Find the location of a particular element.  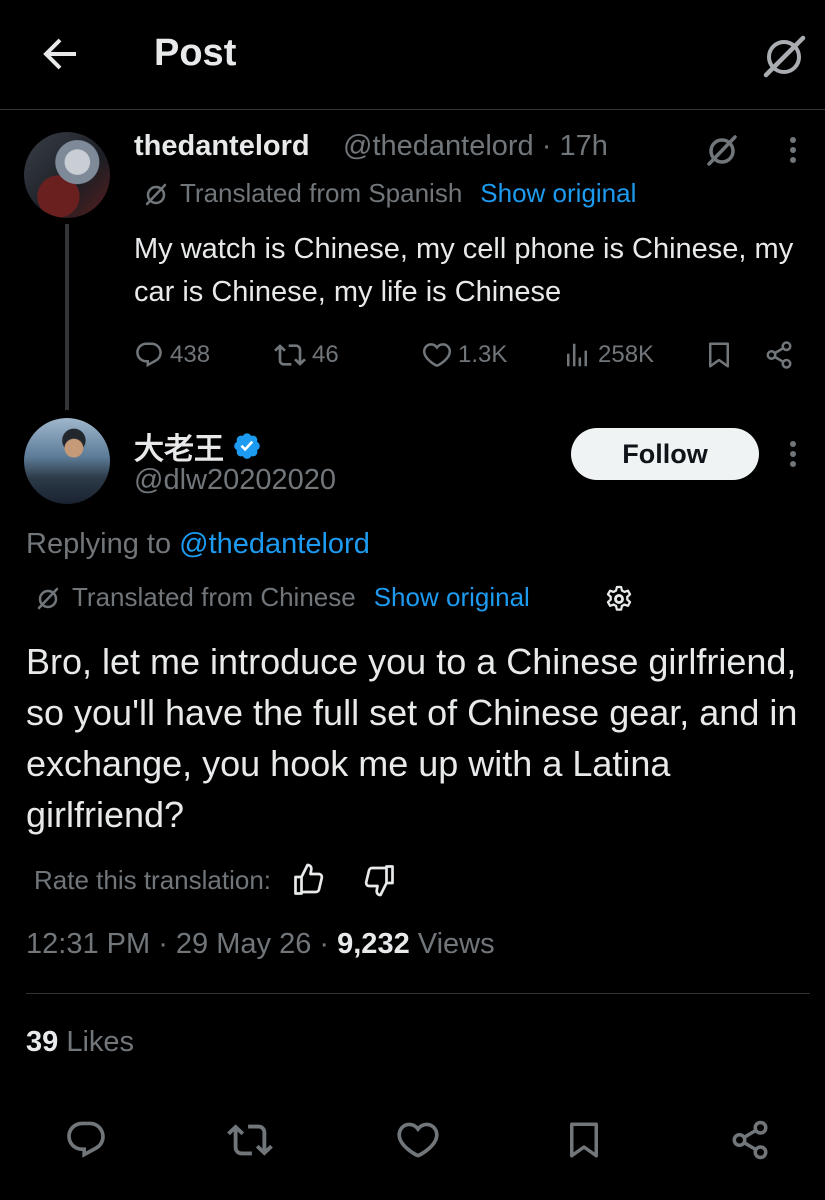

page-title: Post is located at coordinates (195, 53).